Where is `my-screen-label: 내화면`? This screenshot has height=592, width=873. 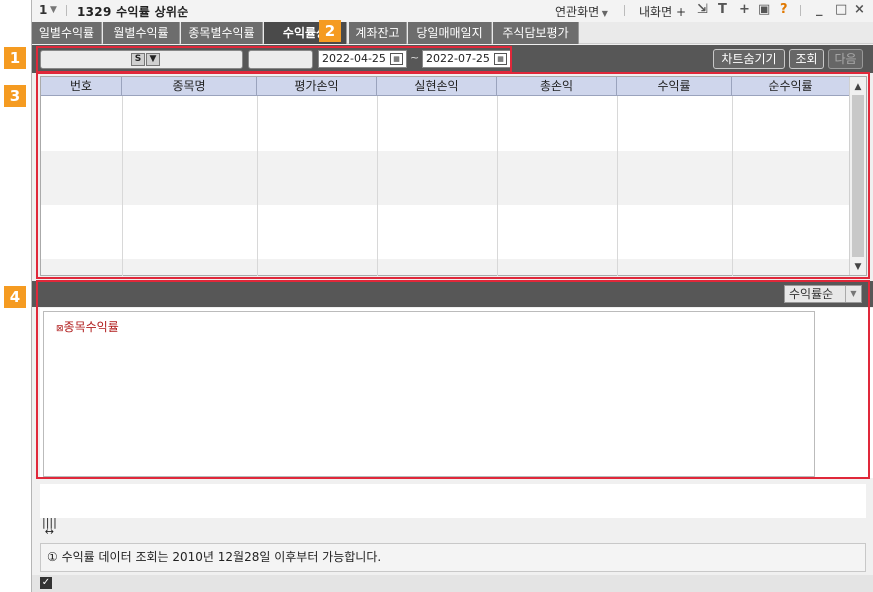
my-screen-label: 내화면 is located at coordinates (656, 12).